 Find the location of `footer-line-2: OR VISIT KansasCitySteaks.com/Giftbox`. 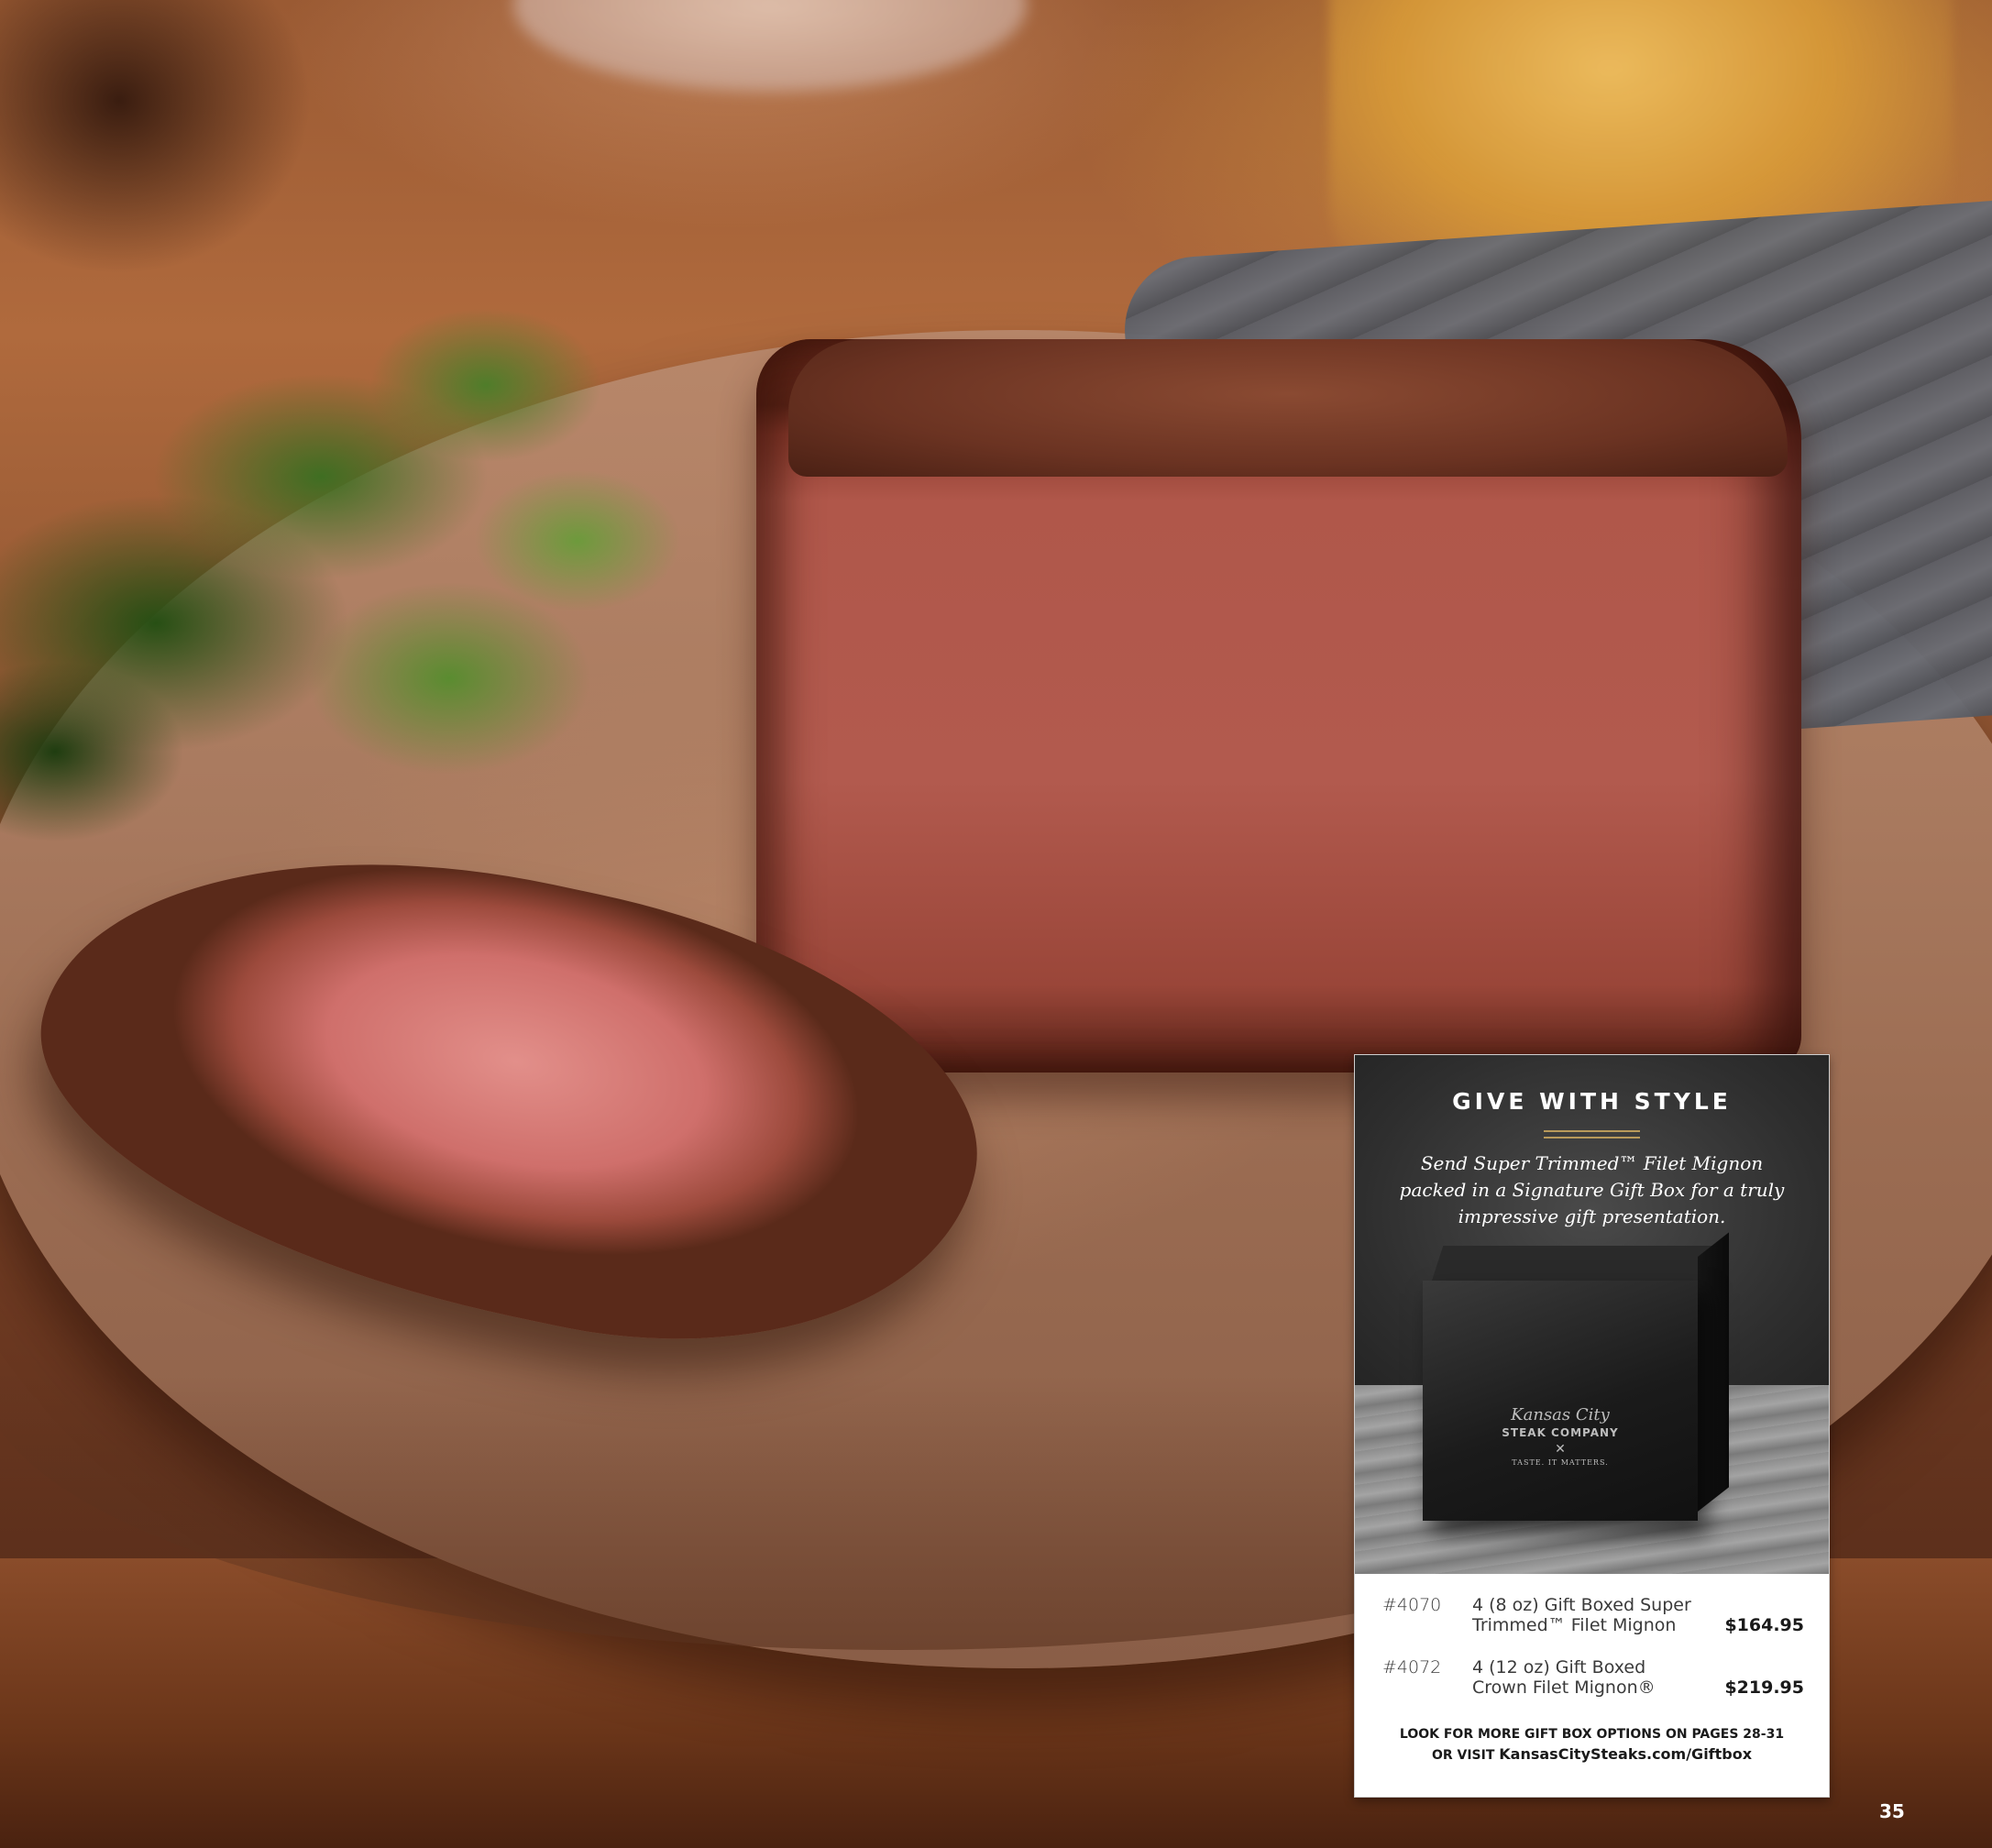

footer-line-2: OR VISIT KansasCitySteaks.com/Giftbox is located at coordinates (1591, 1755).